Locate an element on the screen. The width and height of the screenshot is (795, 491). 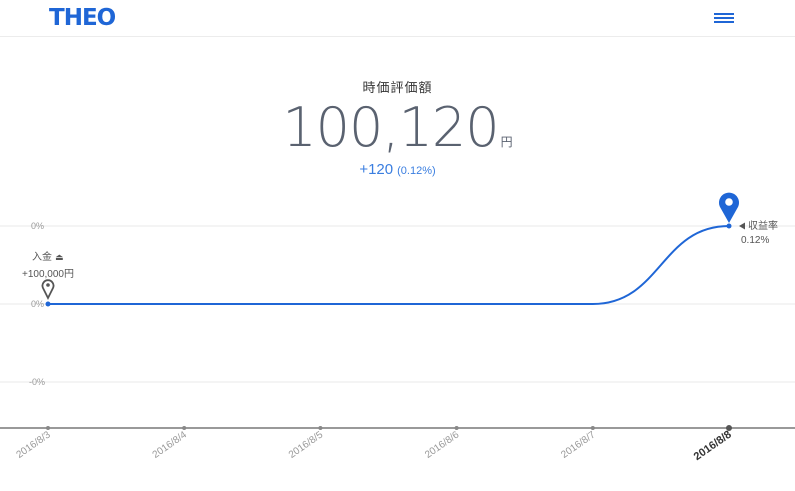
x-tick-label: 2016/8/5 is located at coordinates (306, 445).